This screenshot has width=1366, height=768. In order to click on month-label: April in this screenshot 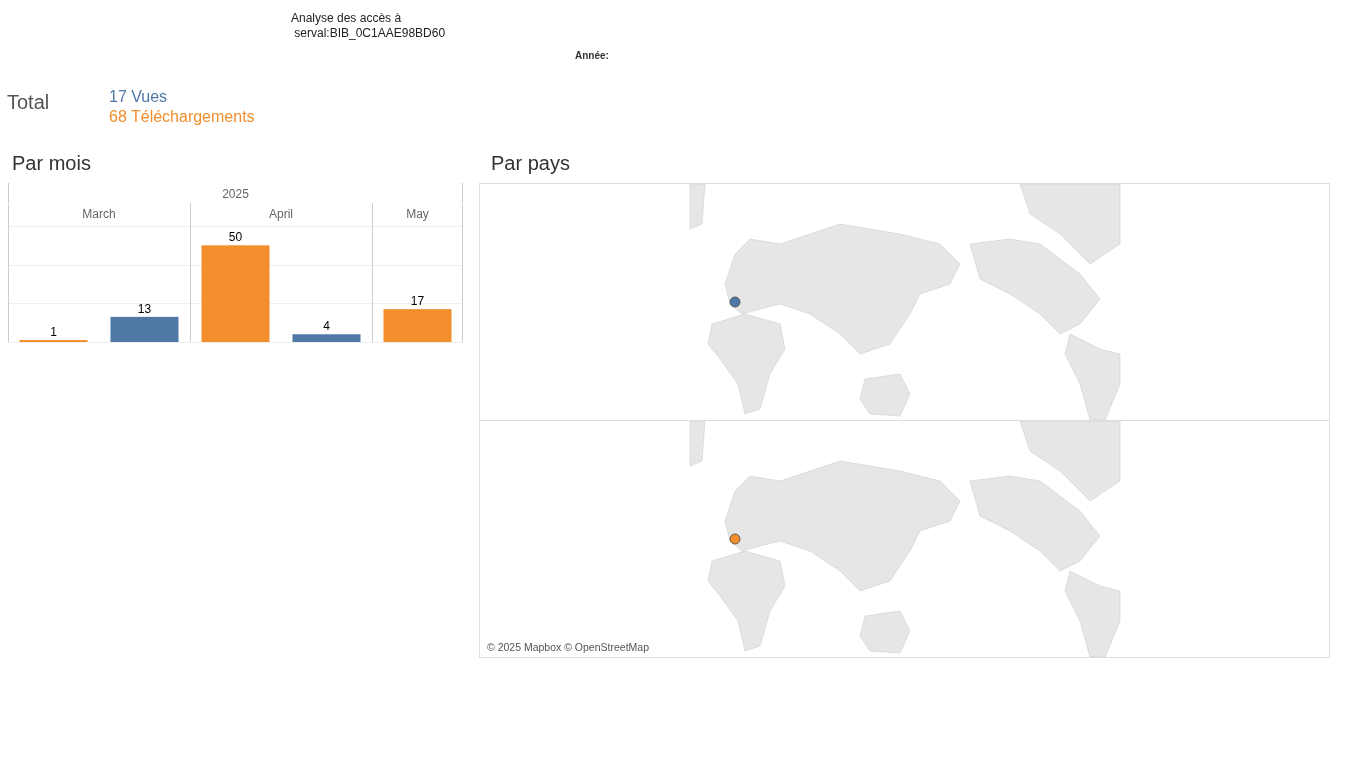, I will do `click(281, 214)`.